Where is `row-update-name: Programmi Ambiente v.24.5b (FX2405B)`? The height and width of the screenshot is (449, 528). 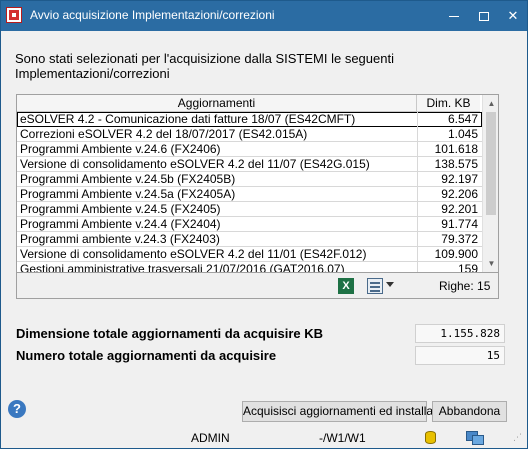
row-update-name: Programmi Ambiente v.24.5b (FX2405B) is located at coordinates (128, 179).